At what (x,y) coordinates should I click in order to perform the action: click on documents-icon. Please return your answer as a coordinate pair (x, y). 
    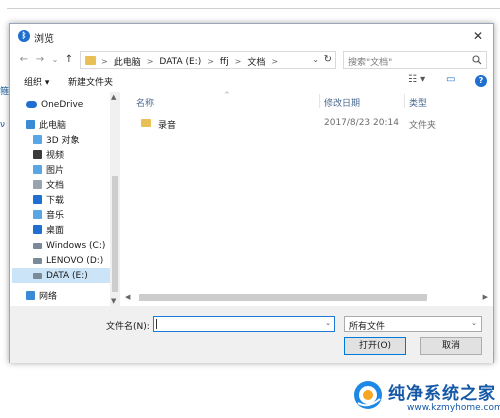
    Looking at the image, I should click on (37, 184).